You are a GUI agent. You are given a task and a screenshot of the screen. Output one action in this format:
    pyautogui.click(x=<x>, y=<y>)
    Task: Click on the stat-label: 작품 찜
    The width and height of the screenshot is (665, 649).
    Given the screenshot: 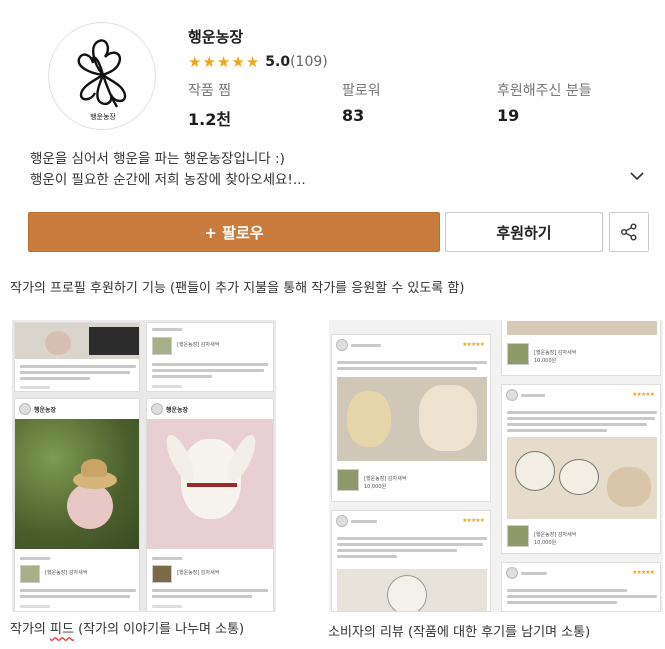 What is the action you would take?
    pyautogui.click(x=210, y=91)
    